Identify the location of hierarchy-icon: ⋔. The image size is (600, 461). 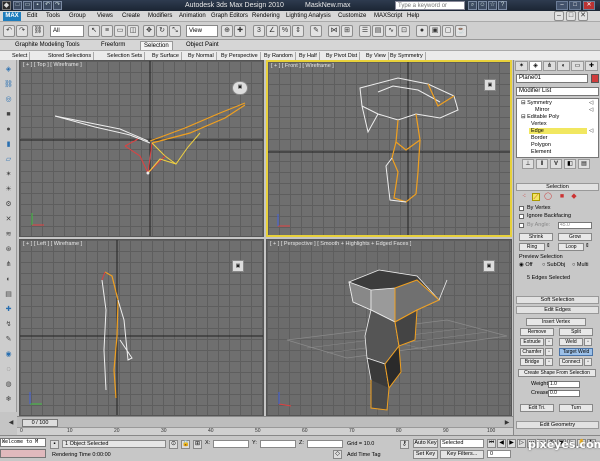
(8, 264).